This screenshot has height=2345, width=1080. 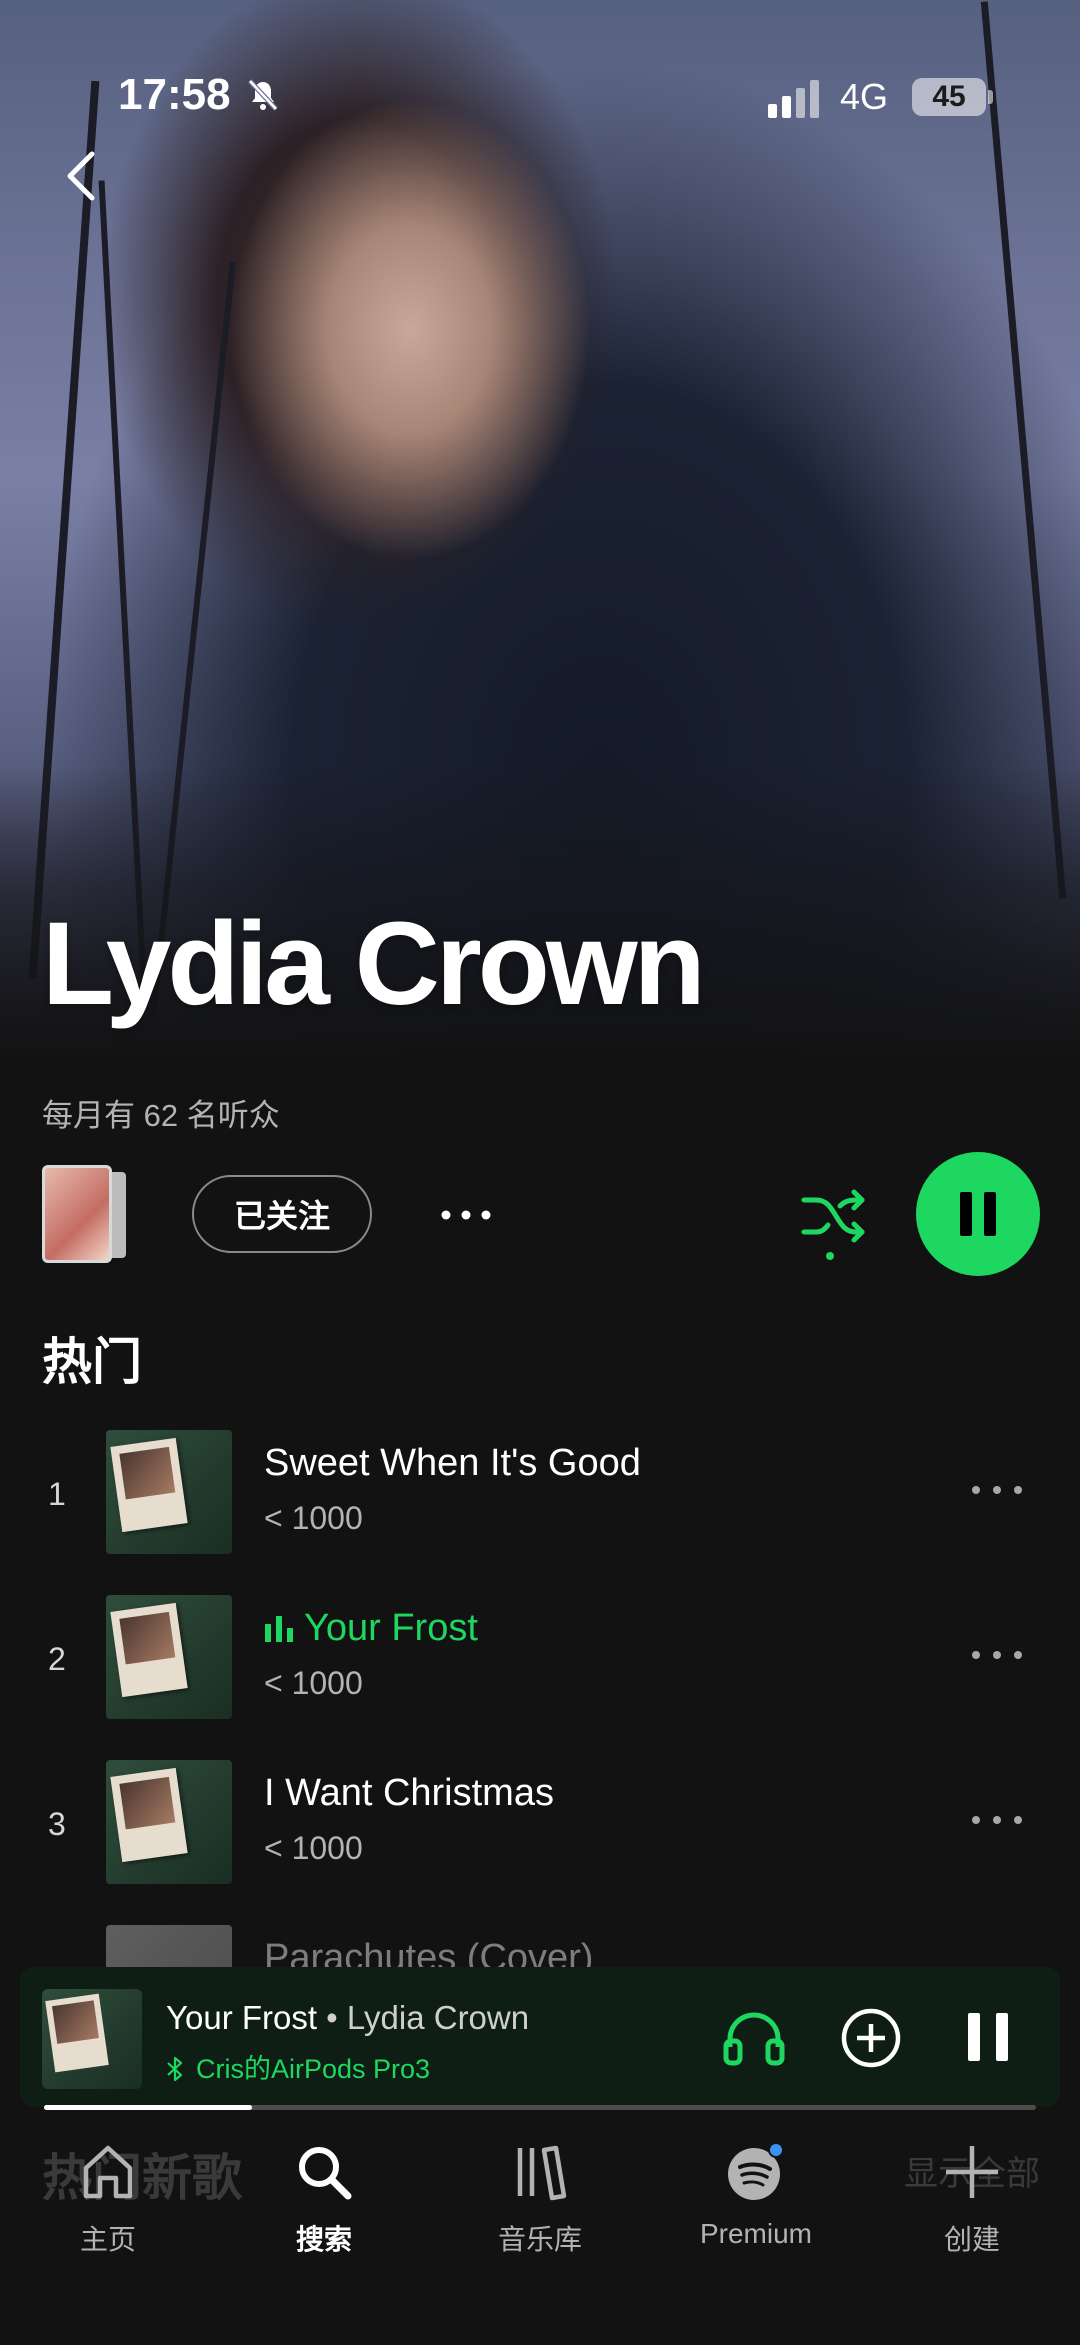 I want to click on bluetooth-icon, so click(x=175, y=2069).